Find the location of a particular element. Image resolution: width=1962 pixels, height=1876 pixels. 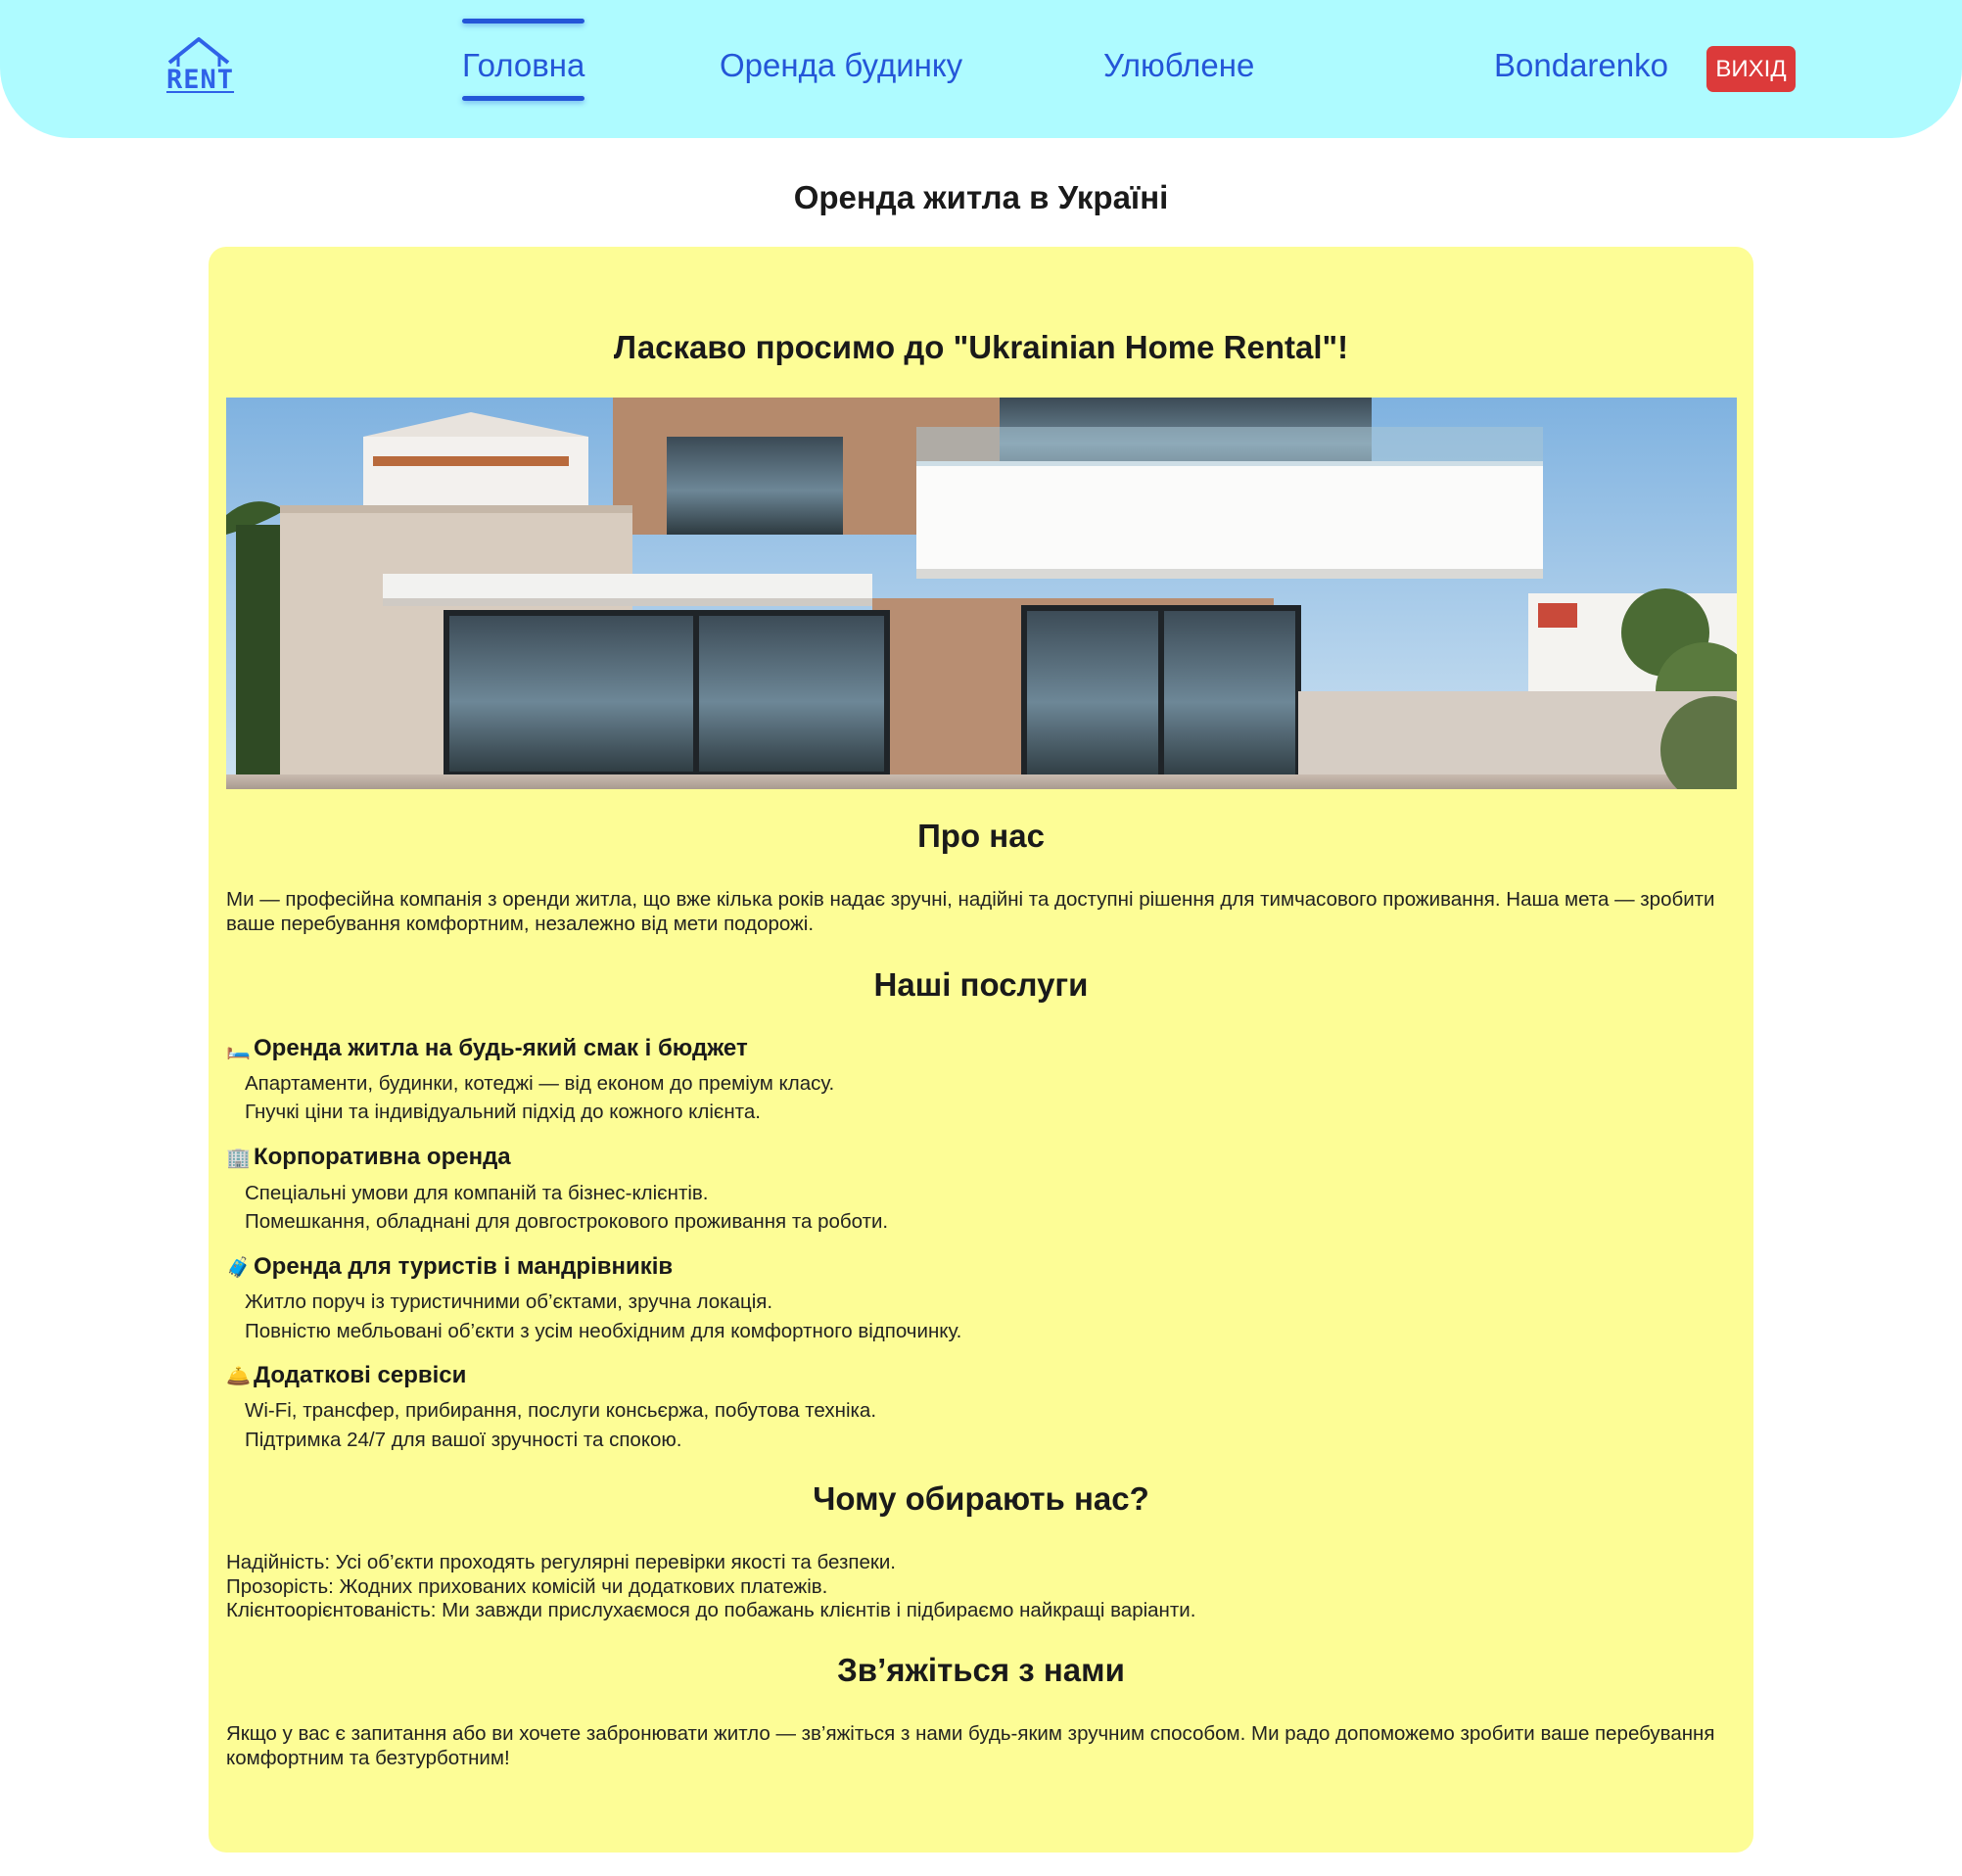

user-profile-link: Bondarenko is located at coordinates (1581, 65).